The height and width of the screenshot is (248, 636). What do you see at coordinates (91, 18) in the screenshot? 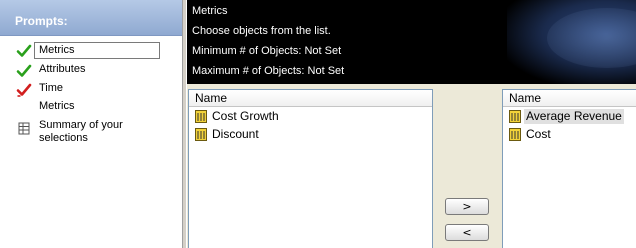
I see `prompts-header: Prompts:` at bounding box center [91, 18].